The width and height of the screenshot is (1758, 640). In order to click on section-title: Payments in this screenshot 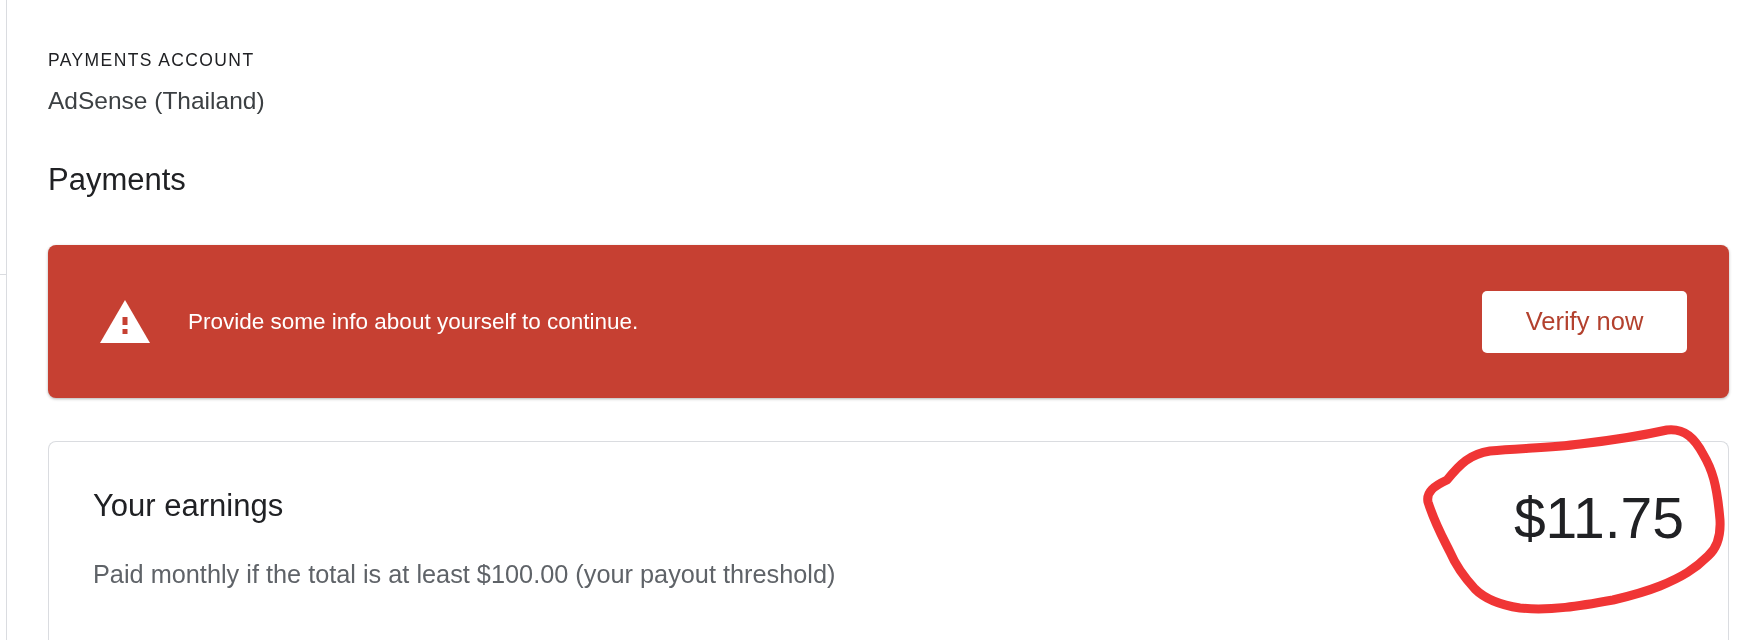, I will do `click(117, 180)`.